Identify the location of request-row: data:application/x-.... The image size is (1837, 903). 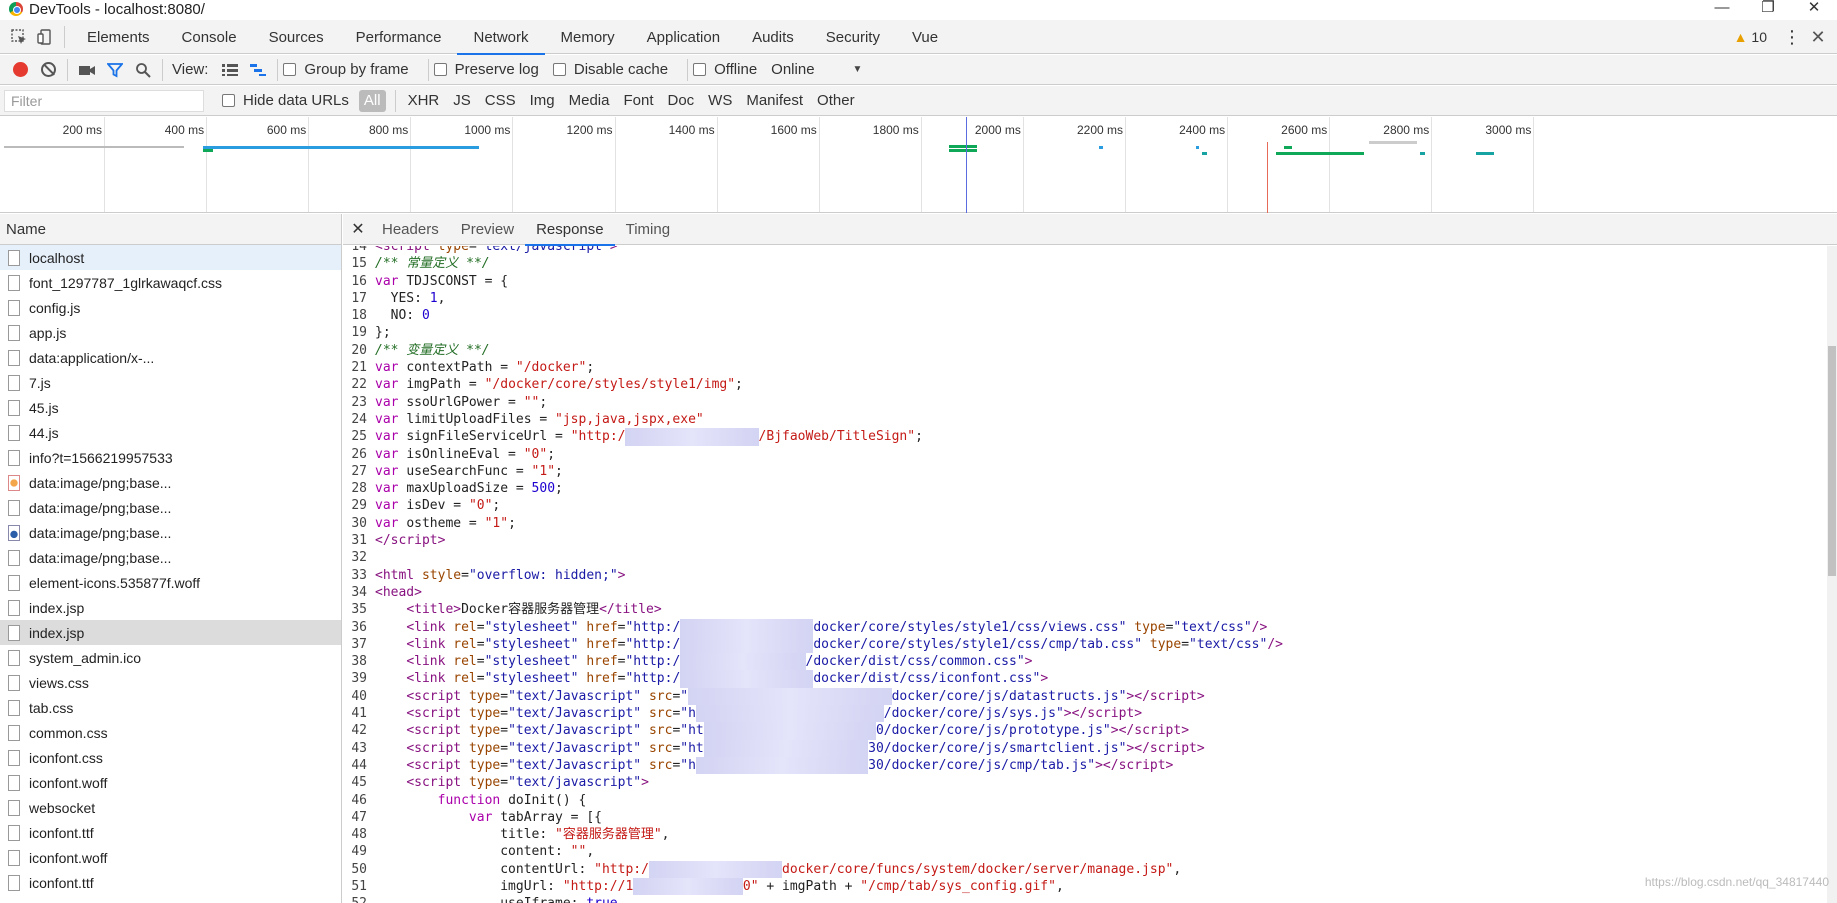
(170, 357).